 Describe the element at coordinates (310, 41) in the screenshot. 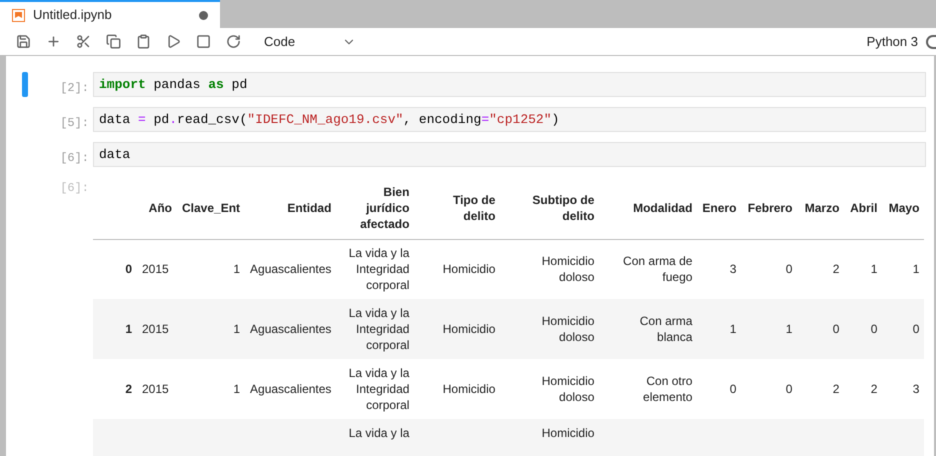

I see `cell-type-dropdown: Code` at that location.